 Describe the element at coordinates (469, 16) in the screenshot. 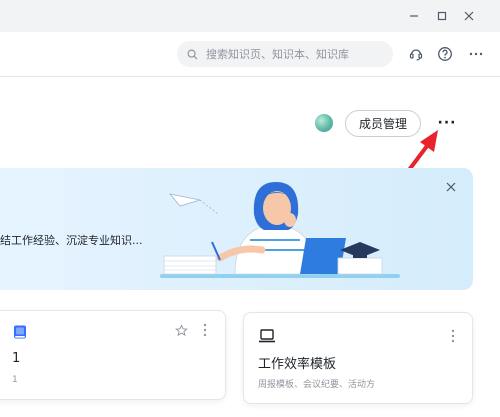

I see `close-icon` at that location.